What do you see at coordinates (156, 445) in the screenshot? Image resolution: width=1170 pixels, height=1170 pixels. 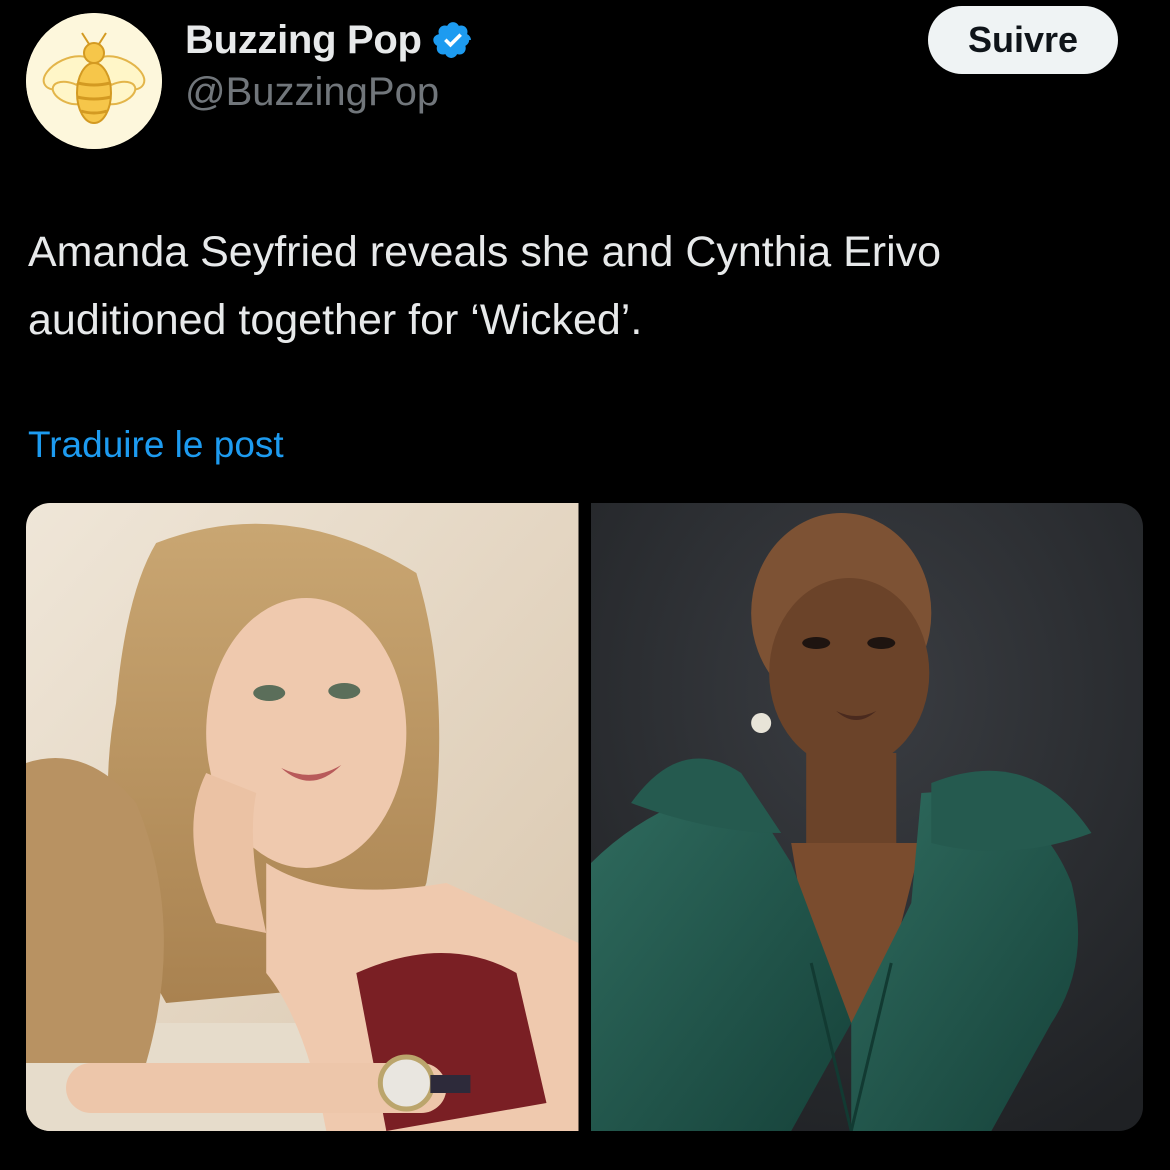 I see `translate-post-link: Traduire le post` at bounding box center [156, 445].